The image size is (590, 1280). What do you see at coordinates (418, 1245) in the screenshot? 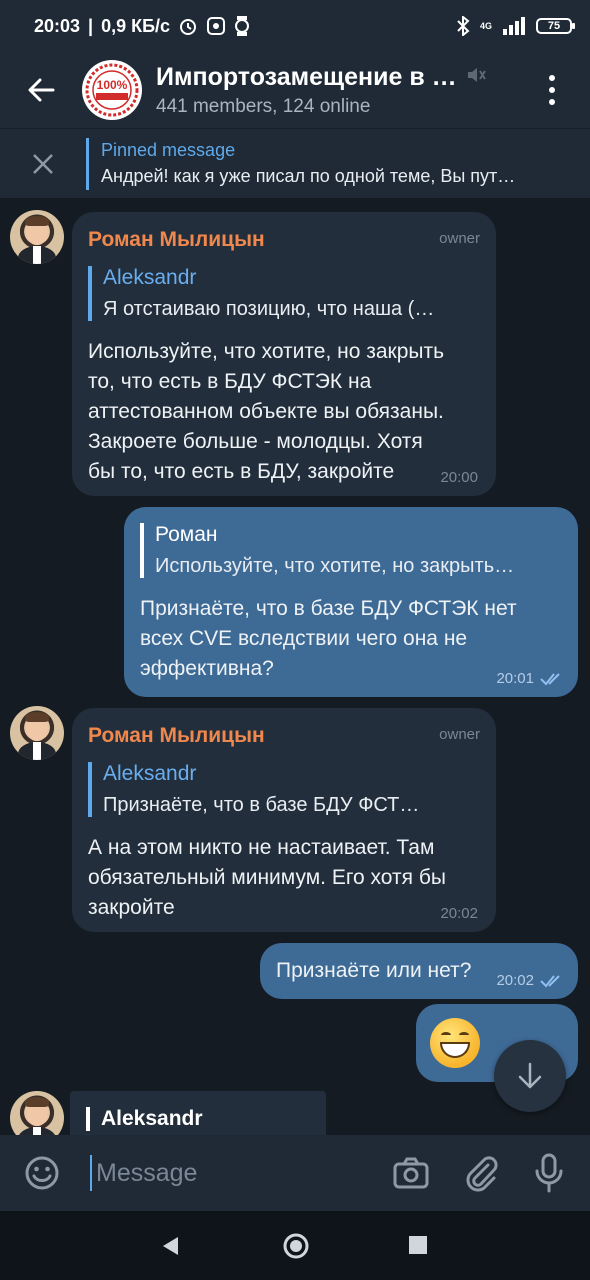
I see `nav-recents-icon` at bounding box center [418, 1245].